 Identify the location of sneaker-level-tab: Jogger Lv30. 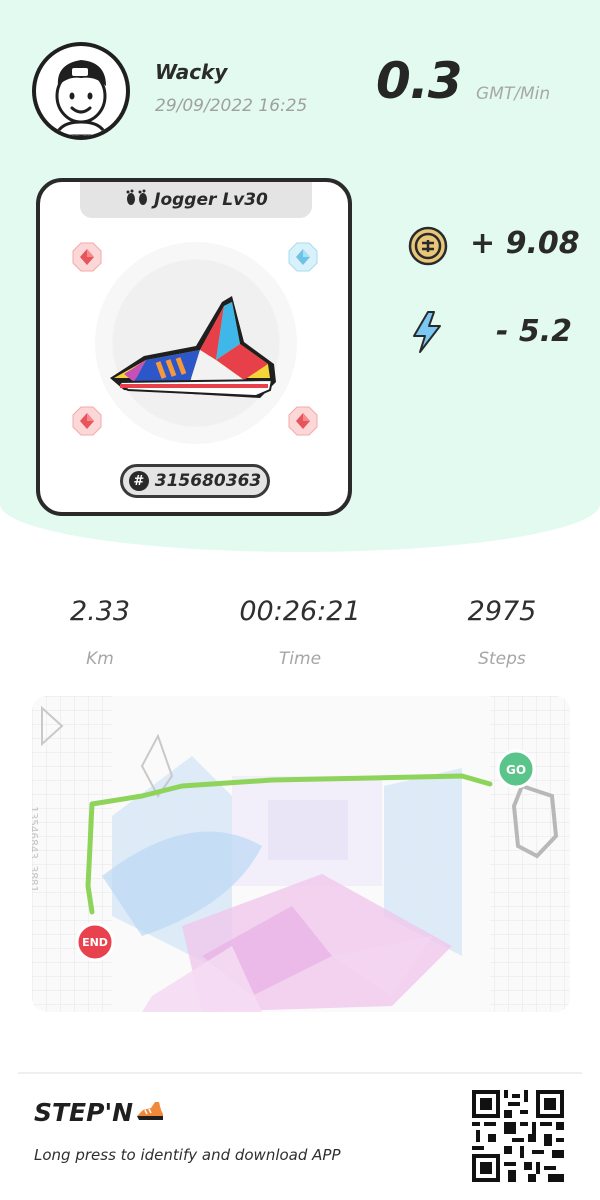
(196, 200).